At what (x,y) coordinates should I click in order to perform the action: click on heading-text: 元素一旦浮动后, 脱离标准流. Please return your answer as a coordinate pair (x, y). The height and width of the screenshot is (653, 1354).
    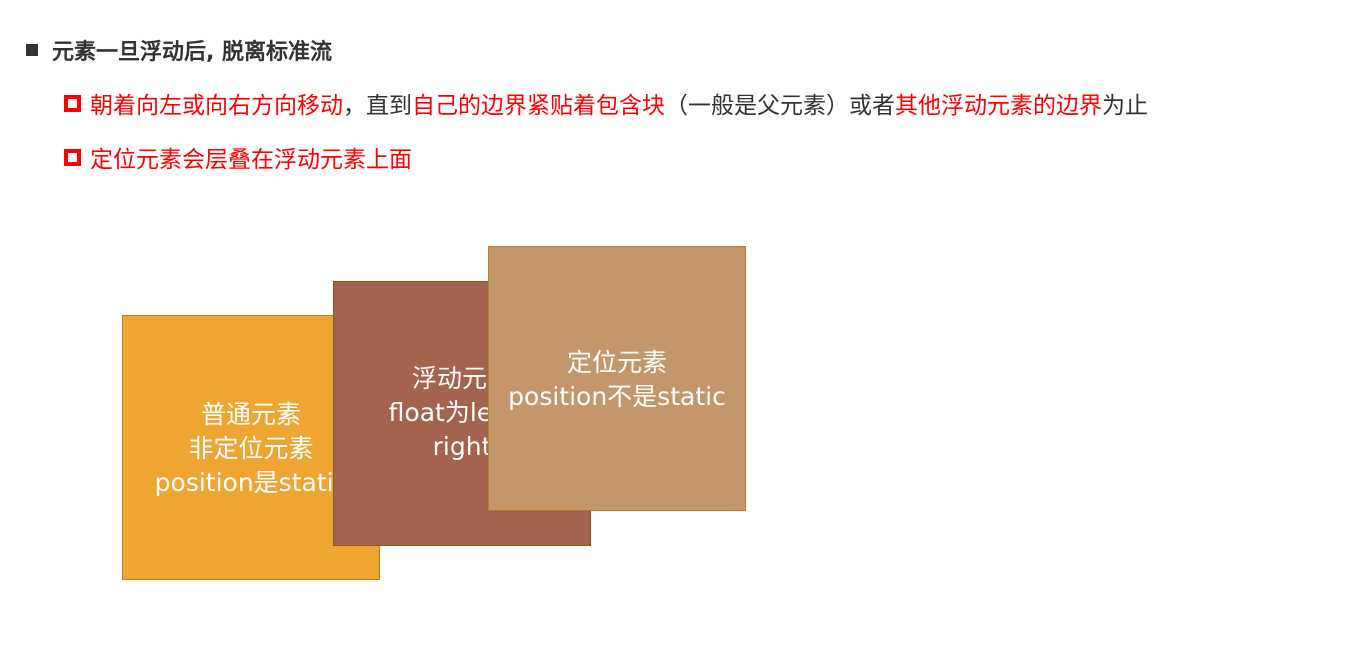
    Looking at the image, I should click on (192, 52).